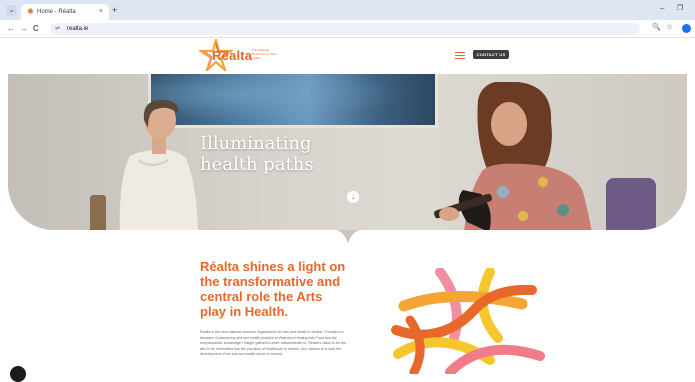 The image size is (695, 382). What do you see at coordinates (265, 54) in the screenshot?
I see `logo-tagline: The National Resource for Arts + Health` at bounding box center [265, 54].